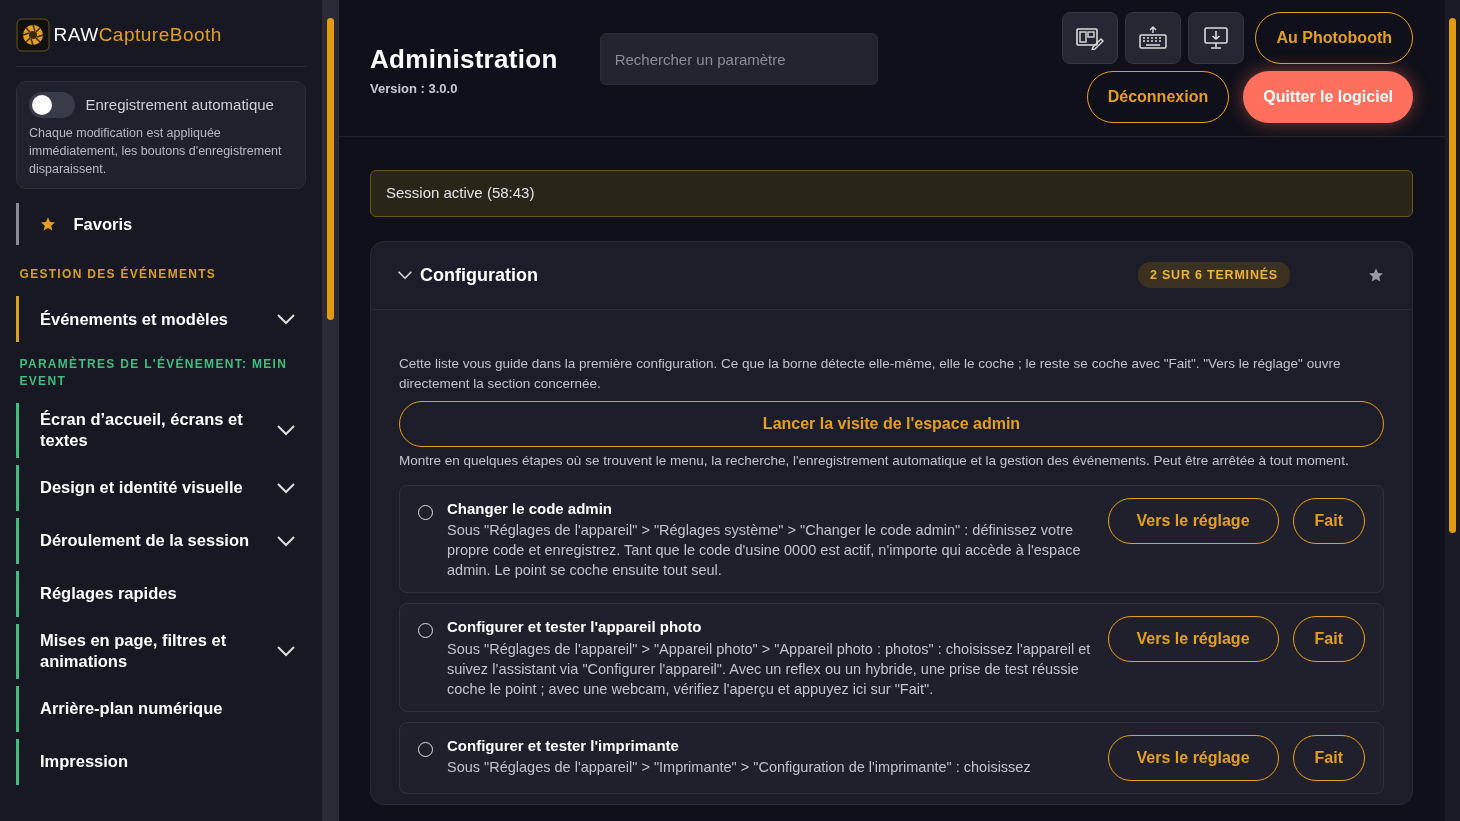 The image size is (1460, 821). What do you see at coordinates (161, 430) in the screenshot?
I see `sidebar-item: Écran d’accueil, écrans et textes` at bounding box center [161, 430].